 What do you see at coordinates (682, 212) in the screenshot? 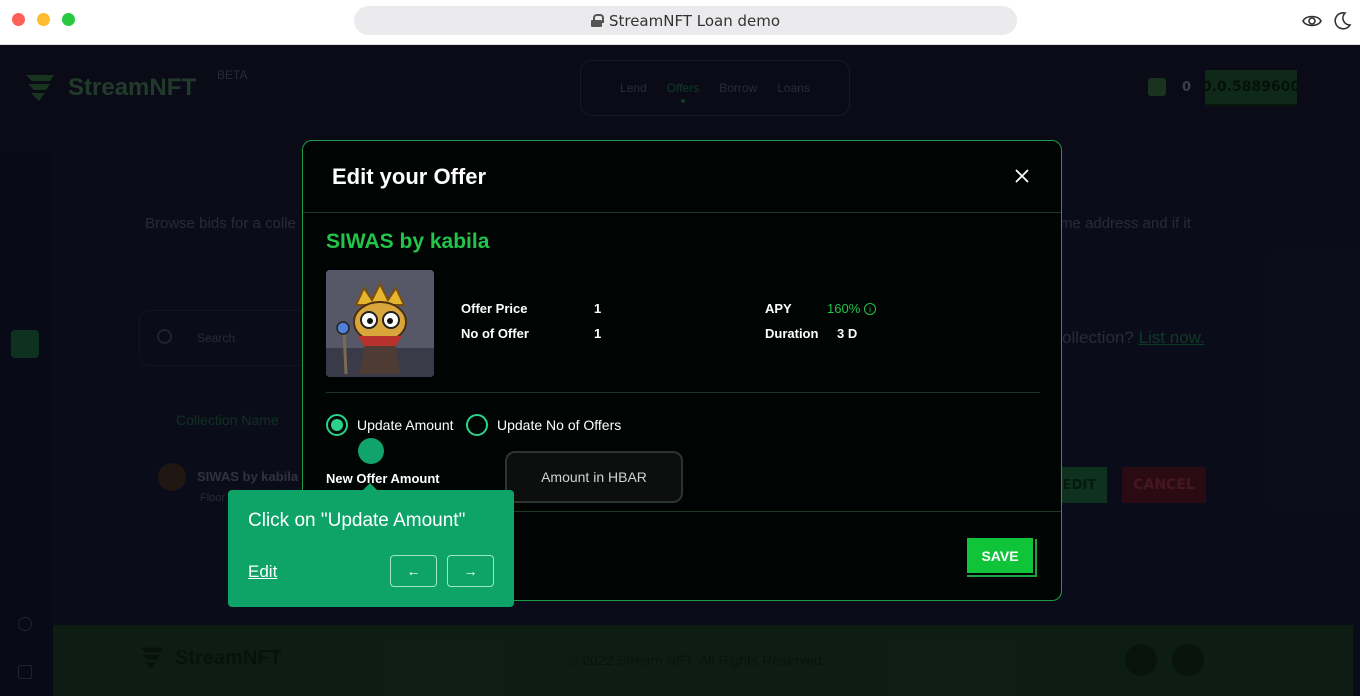
I see `modal-header-divider` at bounding box center [682, 212].